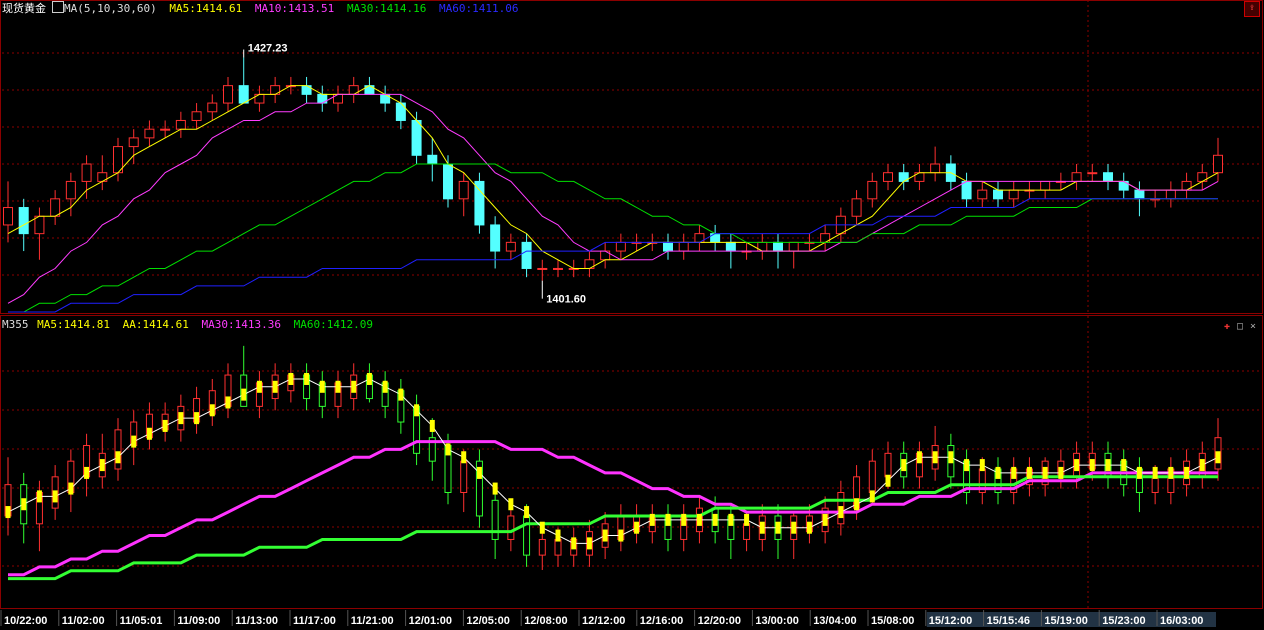 This screenshot has height=630, width=1264. Describe the element at coordinates (110, 8) in the screenshot. I see `indicator-name: MA(5,10,30,60)` at that location.